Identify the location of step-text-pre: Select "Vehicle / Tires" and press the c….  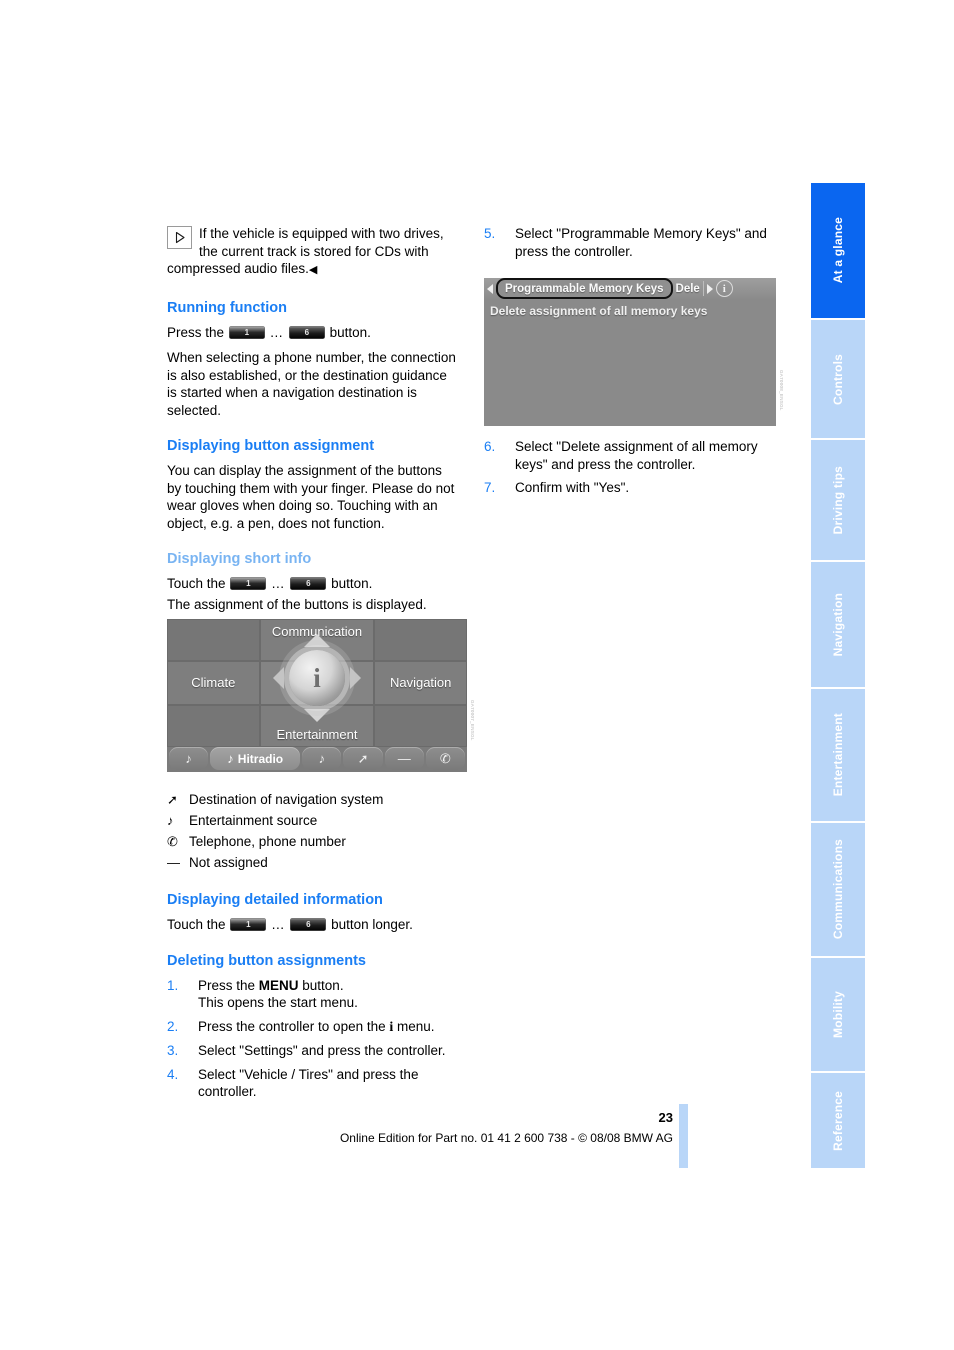
(308, 1083).